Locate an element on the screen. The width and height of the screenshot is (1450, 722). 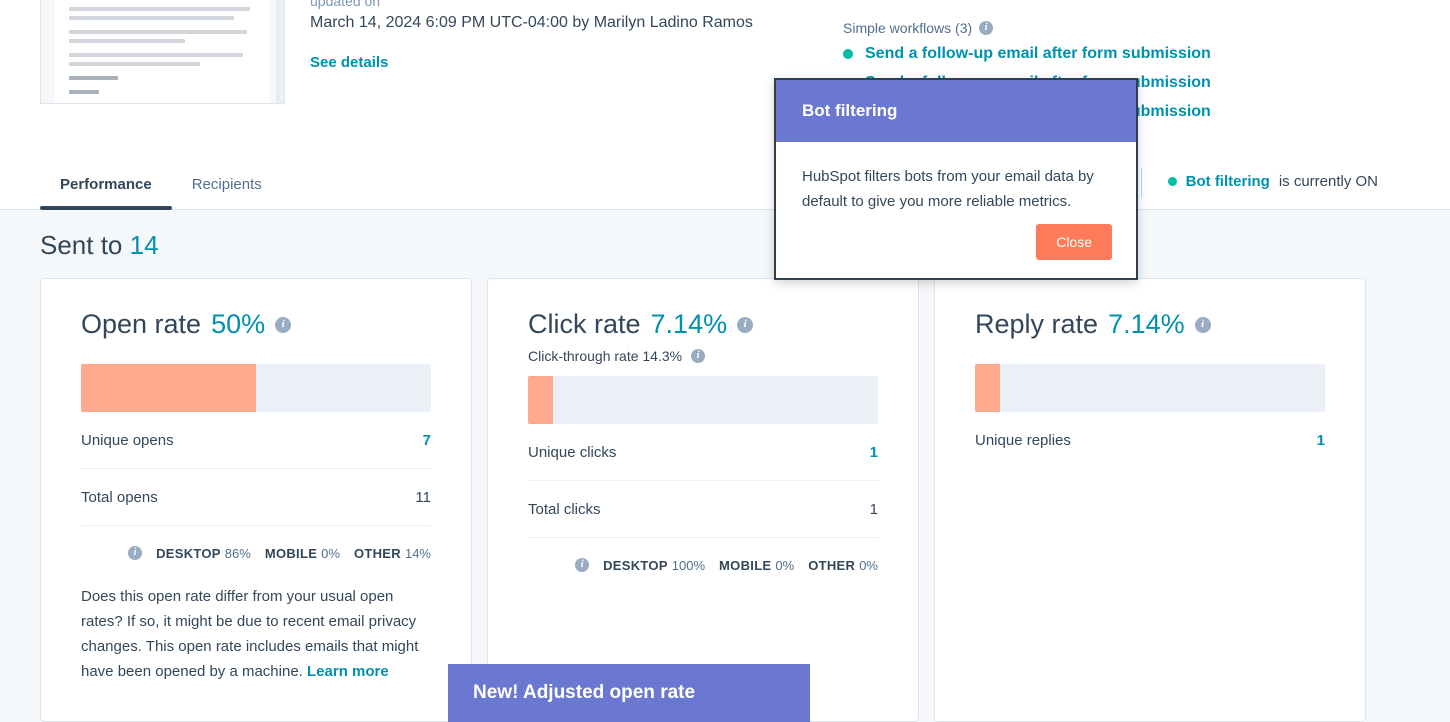
card-percent-value: 50% is located at coordinates (238, 324).